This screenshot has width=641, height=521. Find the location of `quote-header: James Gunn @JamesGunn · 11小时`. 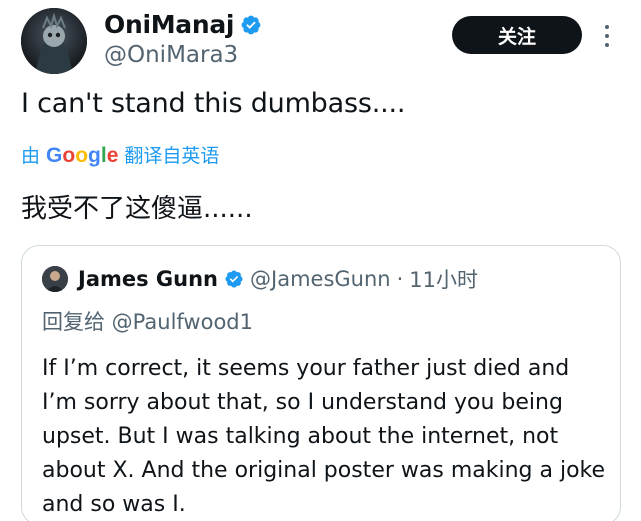

quote-header: James Gunn @JamesGunn · 11小时 is located at coordinates (278, 279).